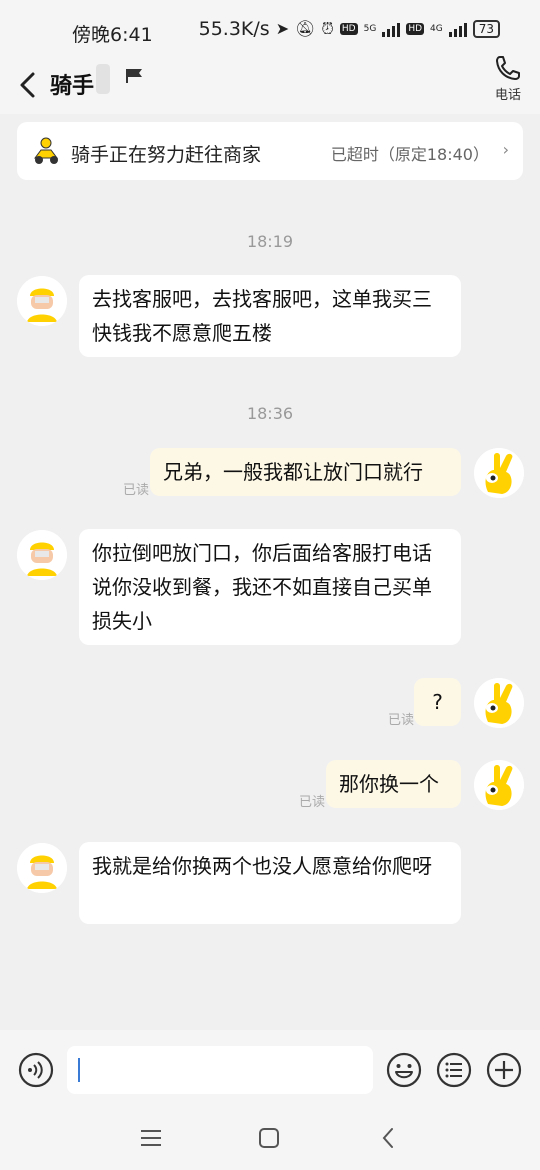 The image size is (540, 1170). What do you see at coordinates (454, 1070) in the screenshot?
I see `list-menu-icon` at bounding box center [454, 1070].